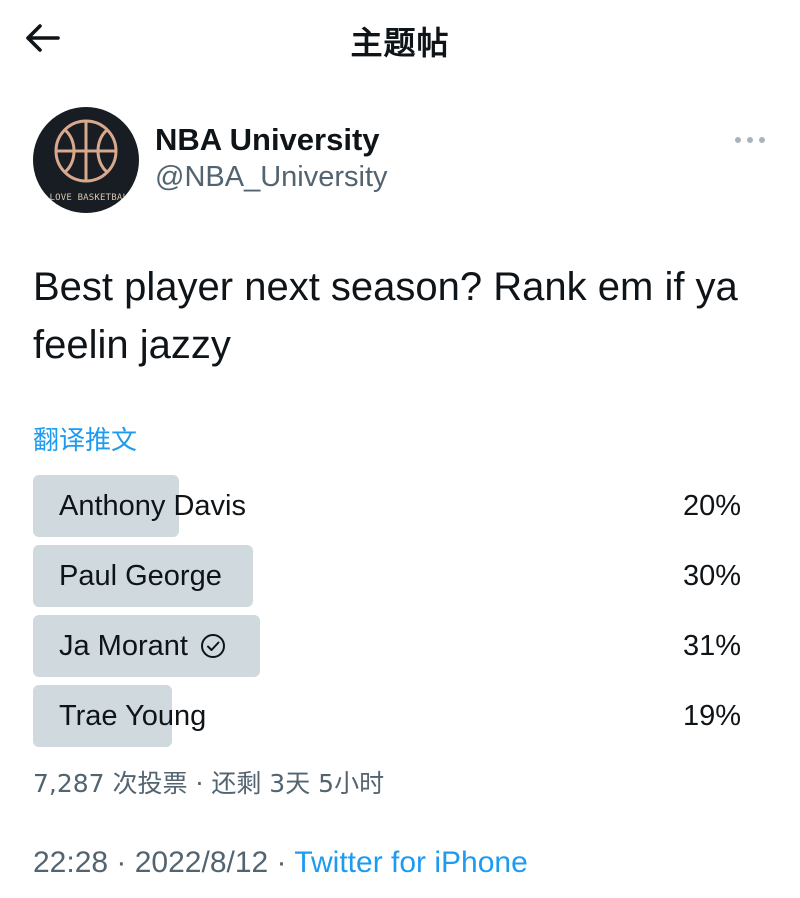 Image resolution: width=800 pixels, height=898 pixels. Describe the element at coordinates (267, 140) in the screenshot. I see `author-name: NBA University` at that location.